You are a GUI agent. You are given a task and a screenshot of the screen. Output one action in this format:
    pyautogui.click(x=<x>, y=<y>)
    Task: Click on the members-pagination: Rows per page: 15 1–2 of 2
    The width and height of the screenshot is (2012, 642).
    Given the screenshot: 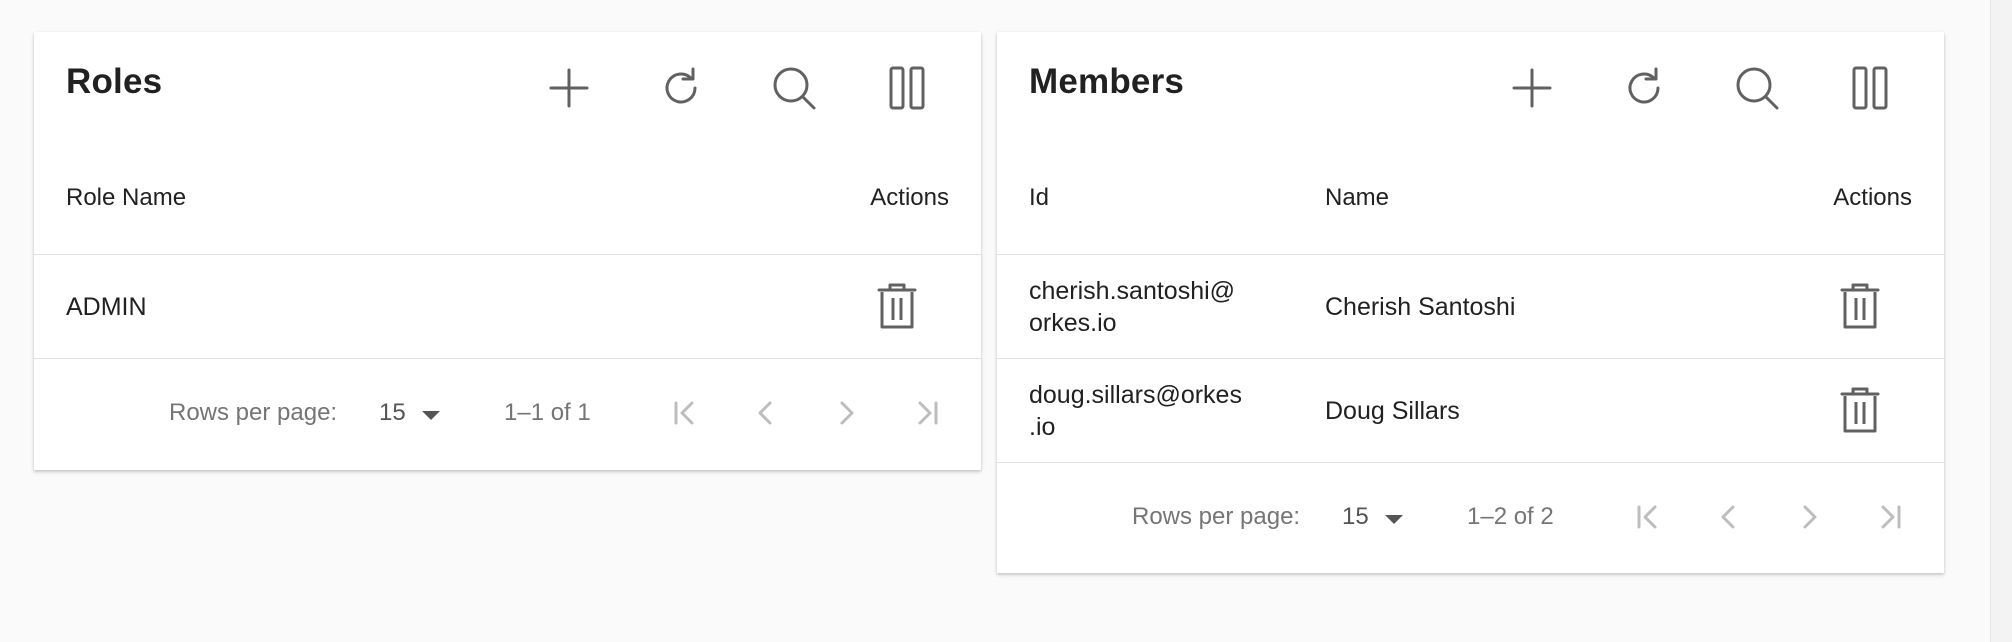 What is the action you would take?
    pyautogui.click(x=1470, y=518)
    